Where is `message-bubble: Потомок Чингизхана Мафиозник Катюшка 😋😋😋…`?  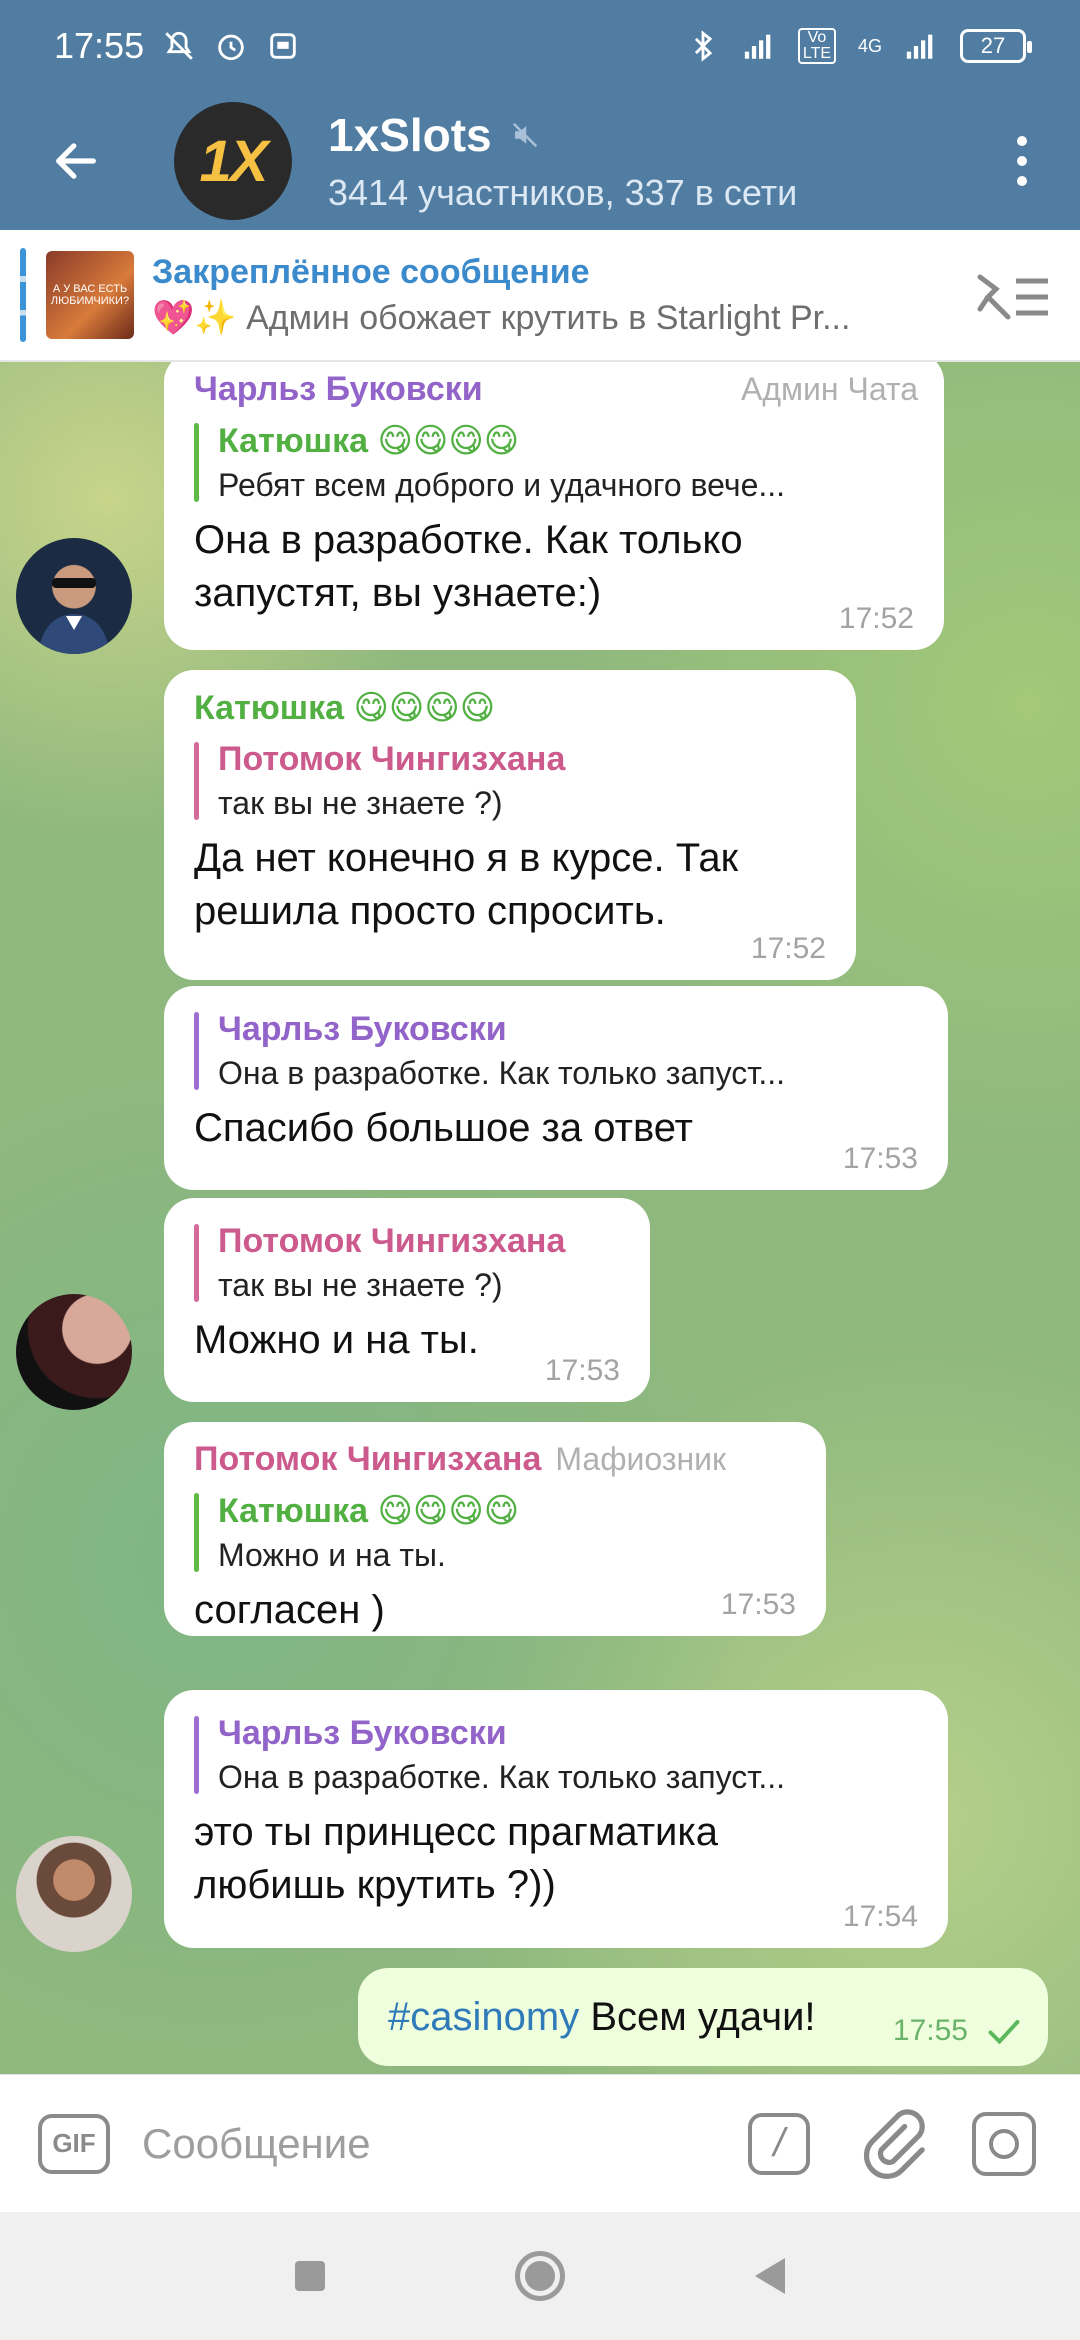
message-bubble: Потомок Чингизхана Мафиозник Катюшка 😋😋😋… is located at coordinates (495, 1529).